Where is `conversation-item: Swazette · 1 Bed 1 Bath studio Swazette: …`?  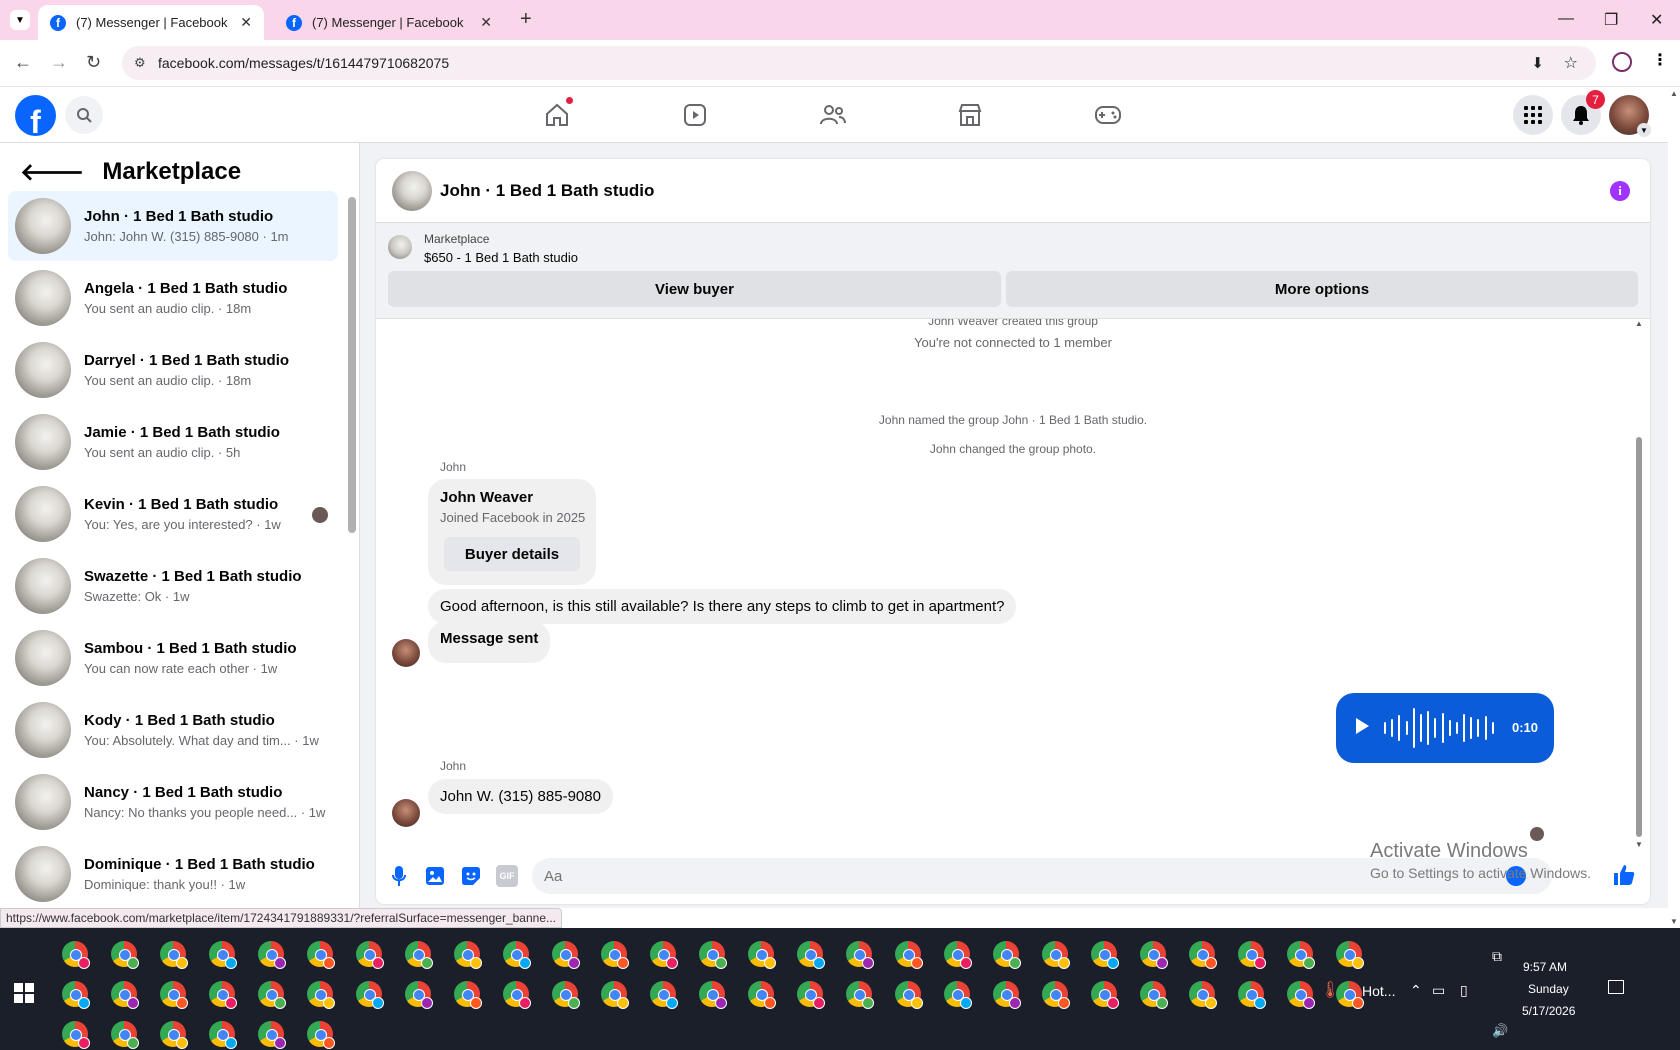 conversation-item: Swazette · 1 Bed 1 Bath studio Swazette: … is located at coordinates (173, 586).